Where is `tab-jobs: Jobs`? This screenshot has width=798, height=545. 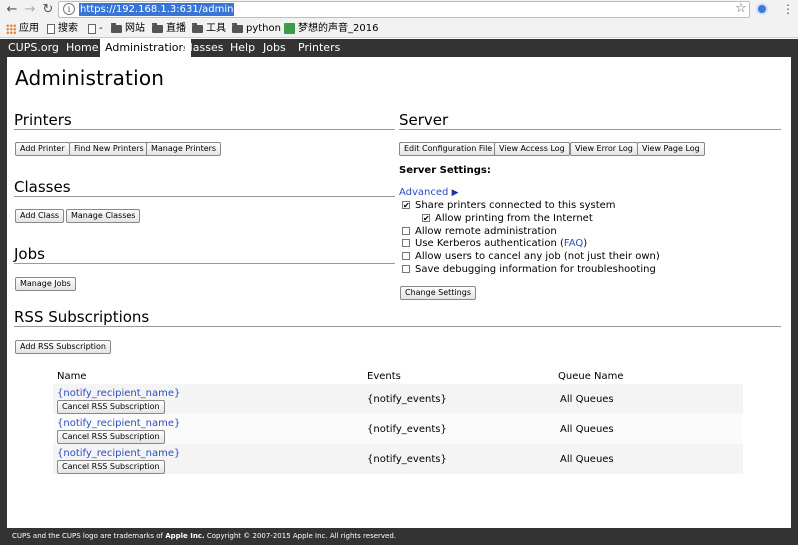
tab-jobs: Jobs is located at coordinates (274, 48).